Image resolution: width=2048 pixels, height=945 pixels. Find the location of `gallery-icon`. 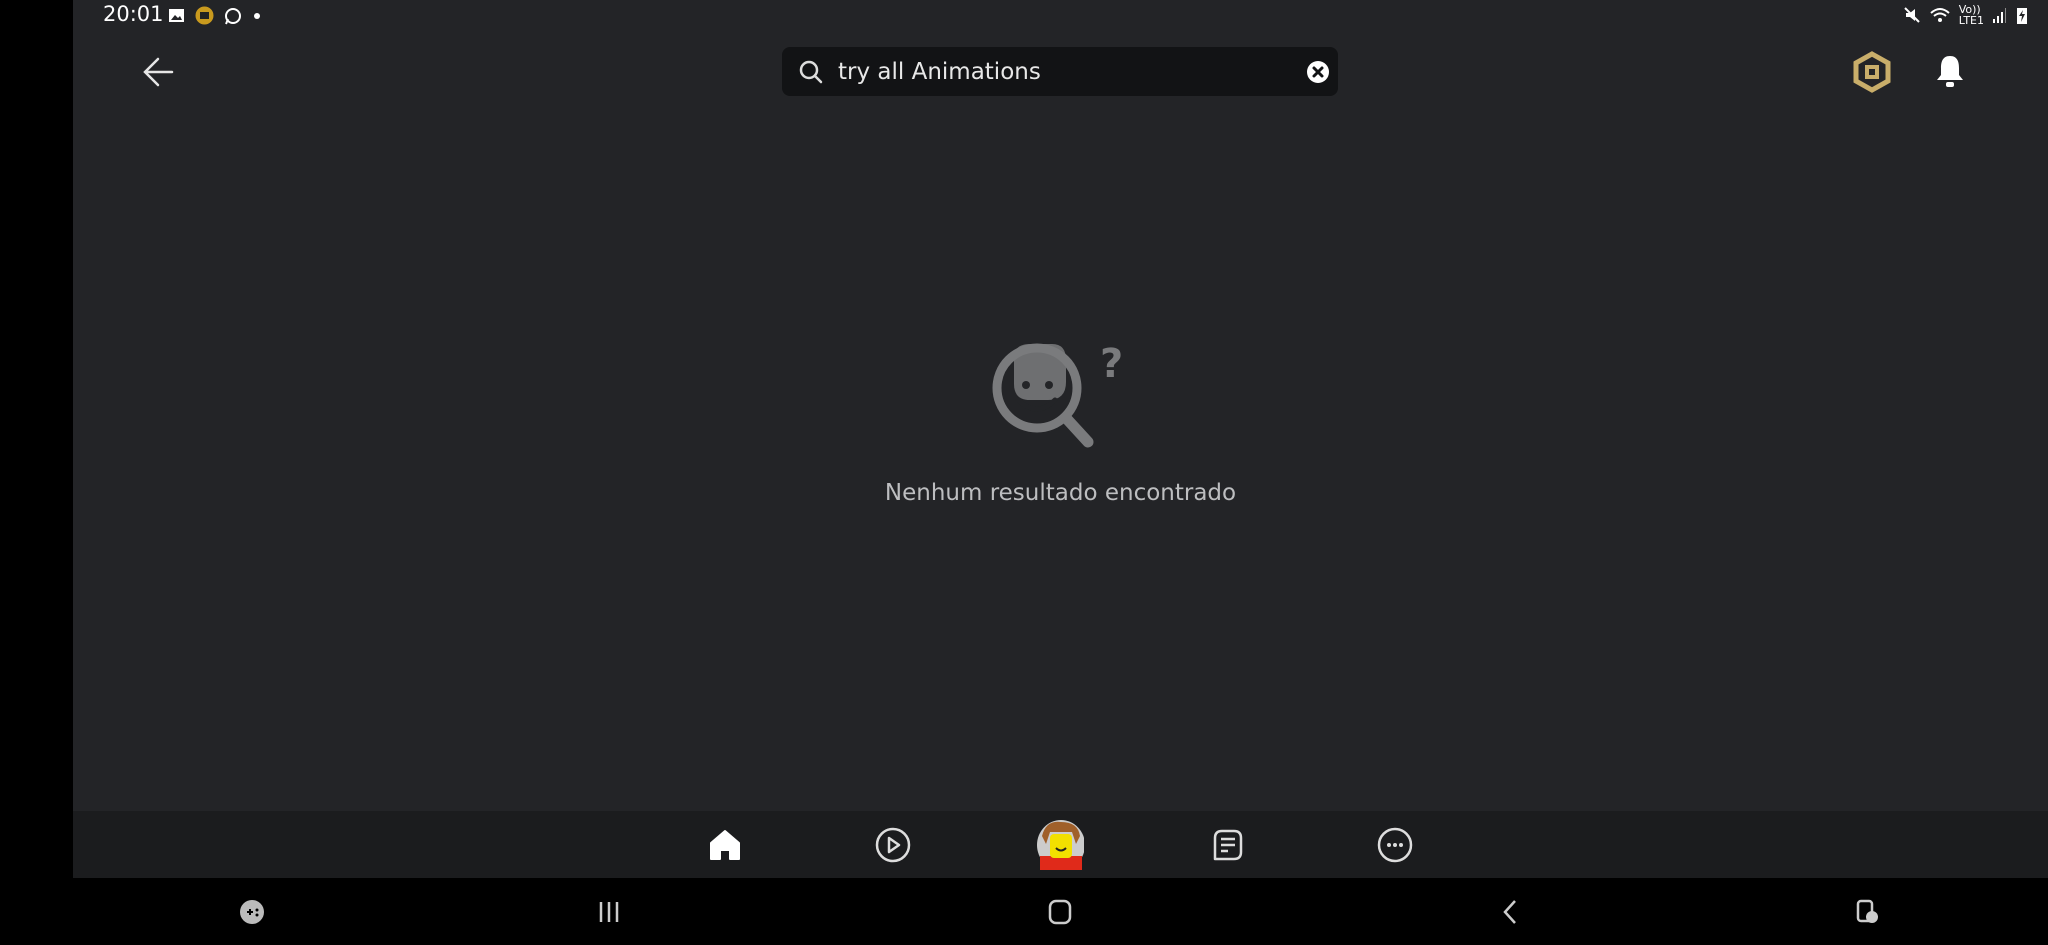

gallery-icon is located at coordinates (176, 15).